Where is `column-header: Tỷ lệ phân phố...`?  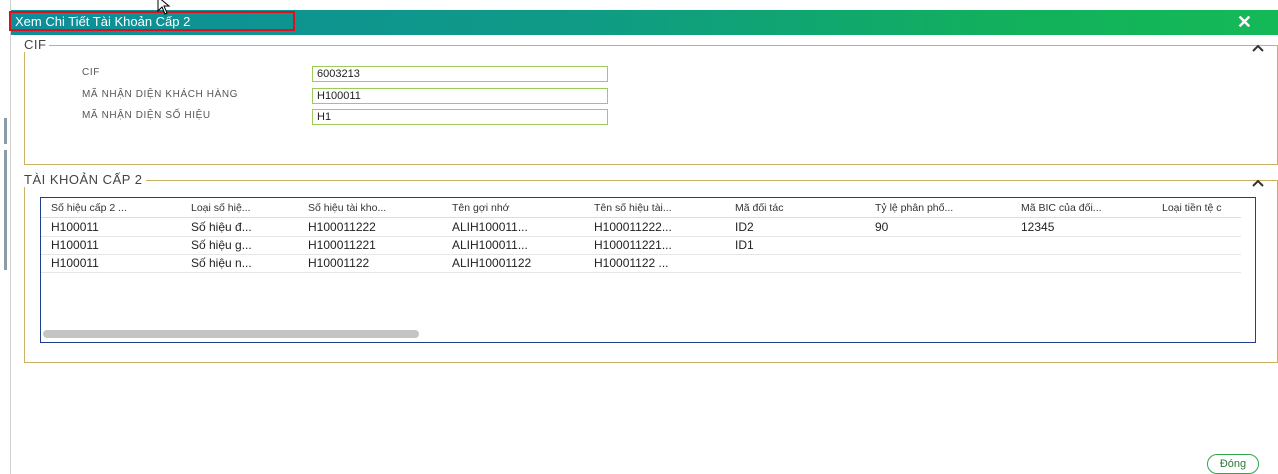 column-header: Tỷ lệ phân phố... is located at coordinates (945, 208).